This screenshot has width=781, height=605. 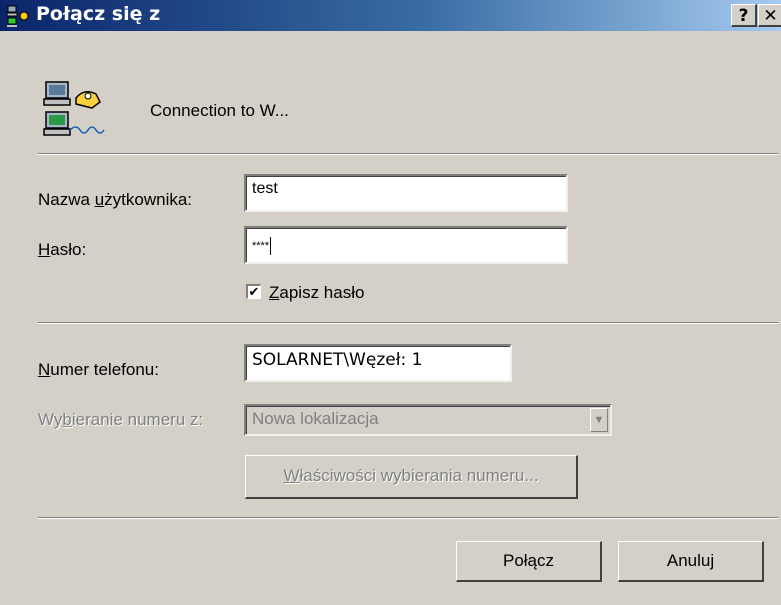 What do you see at coordinates (337, 360) in the screenshot?
I see `phone-number-value: SOLARNET\Węzeł: 1` at bounding box center [337, 360].